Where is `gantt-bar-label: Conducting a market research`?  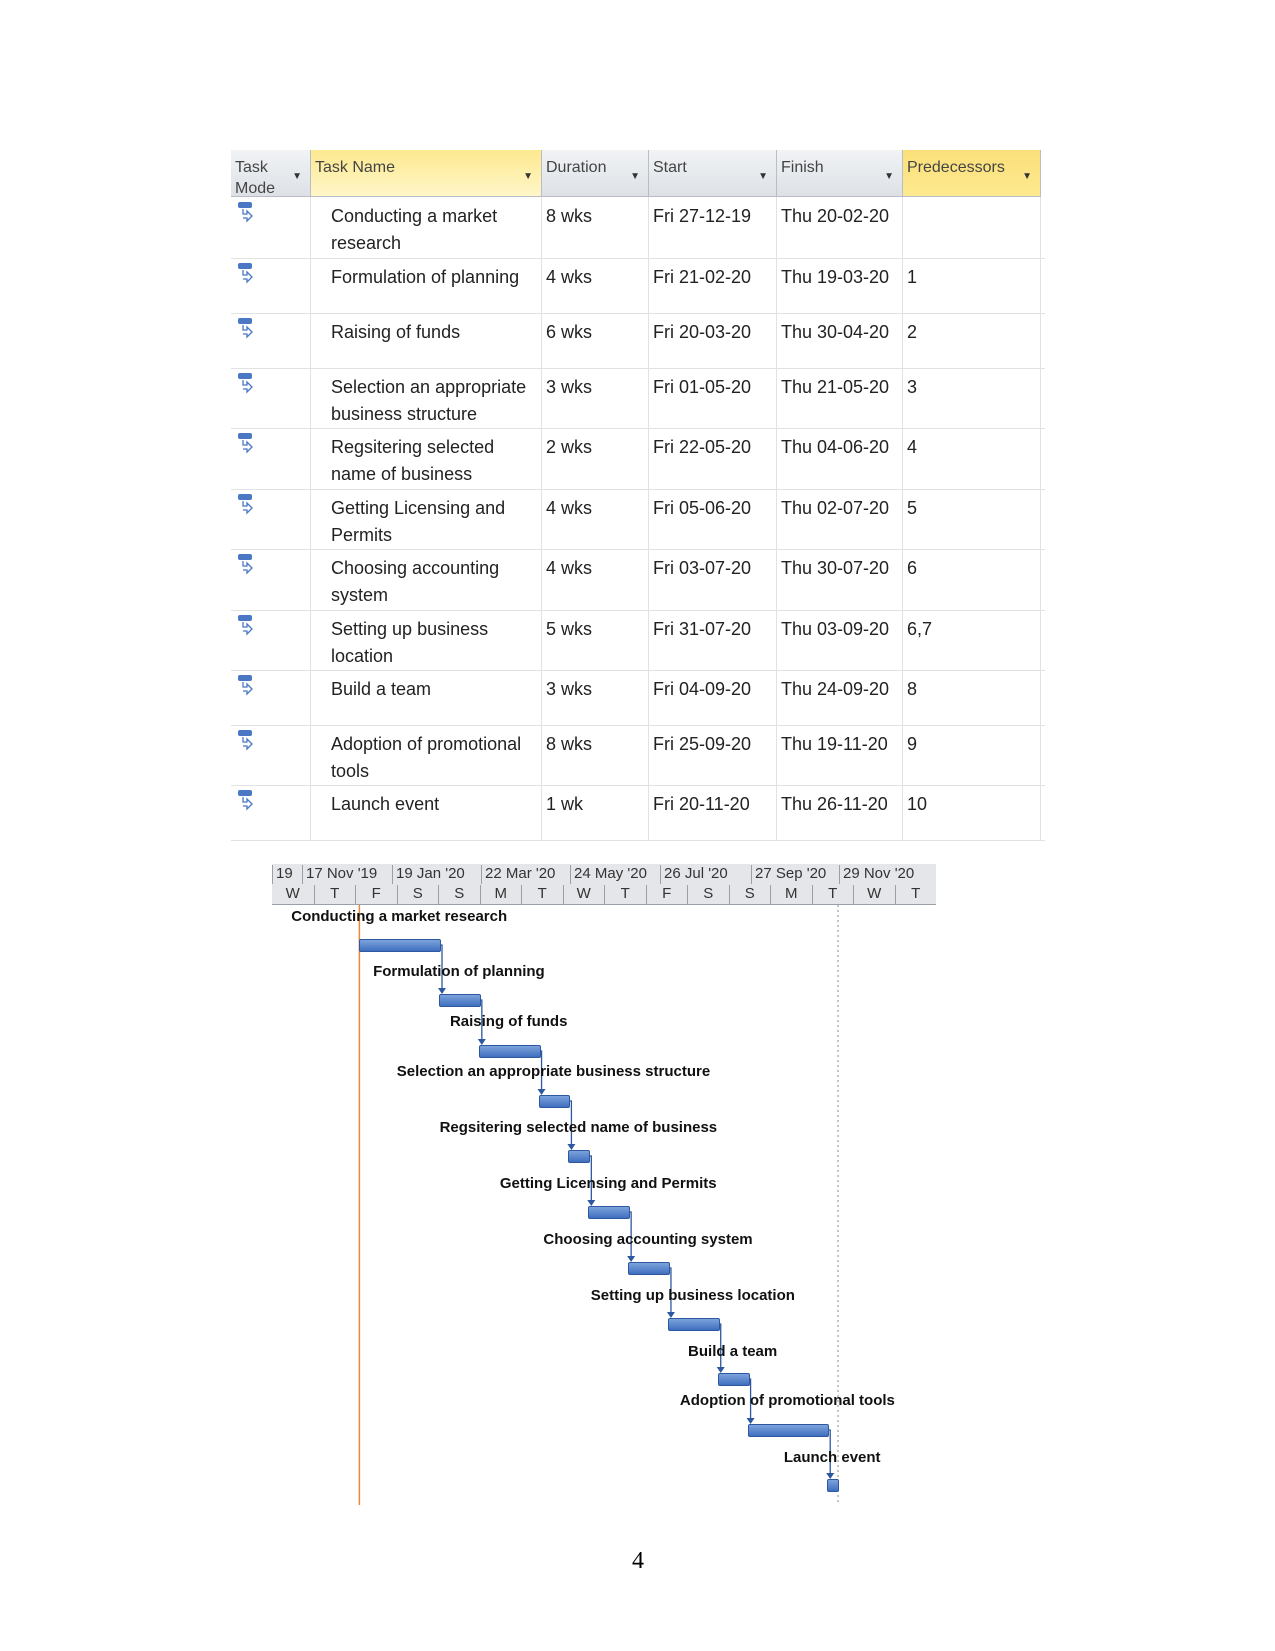
gantt-bar-label: Conducting a market research is located at coordinates (399, 916).